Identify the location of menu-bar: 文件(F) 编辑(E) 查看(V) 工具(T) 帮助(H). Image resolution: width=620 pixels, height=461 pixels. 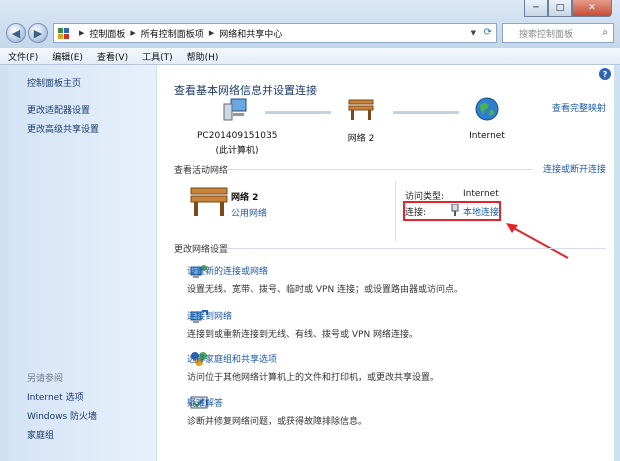
(310, 56).